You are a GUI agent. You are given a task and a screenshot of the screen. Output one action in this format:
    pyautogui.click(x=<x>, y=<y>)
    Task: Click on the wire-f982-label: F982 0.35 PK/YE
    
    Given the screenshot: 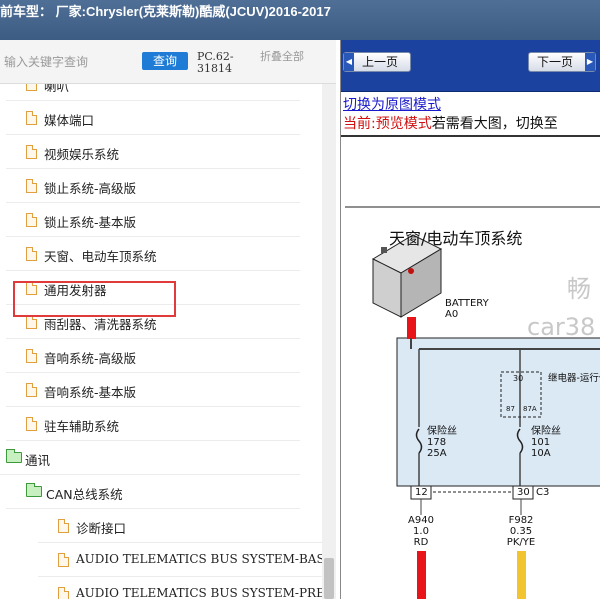 What is the action you would take?
    pyautogui.click(x=521, y=531)
    